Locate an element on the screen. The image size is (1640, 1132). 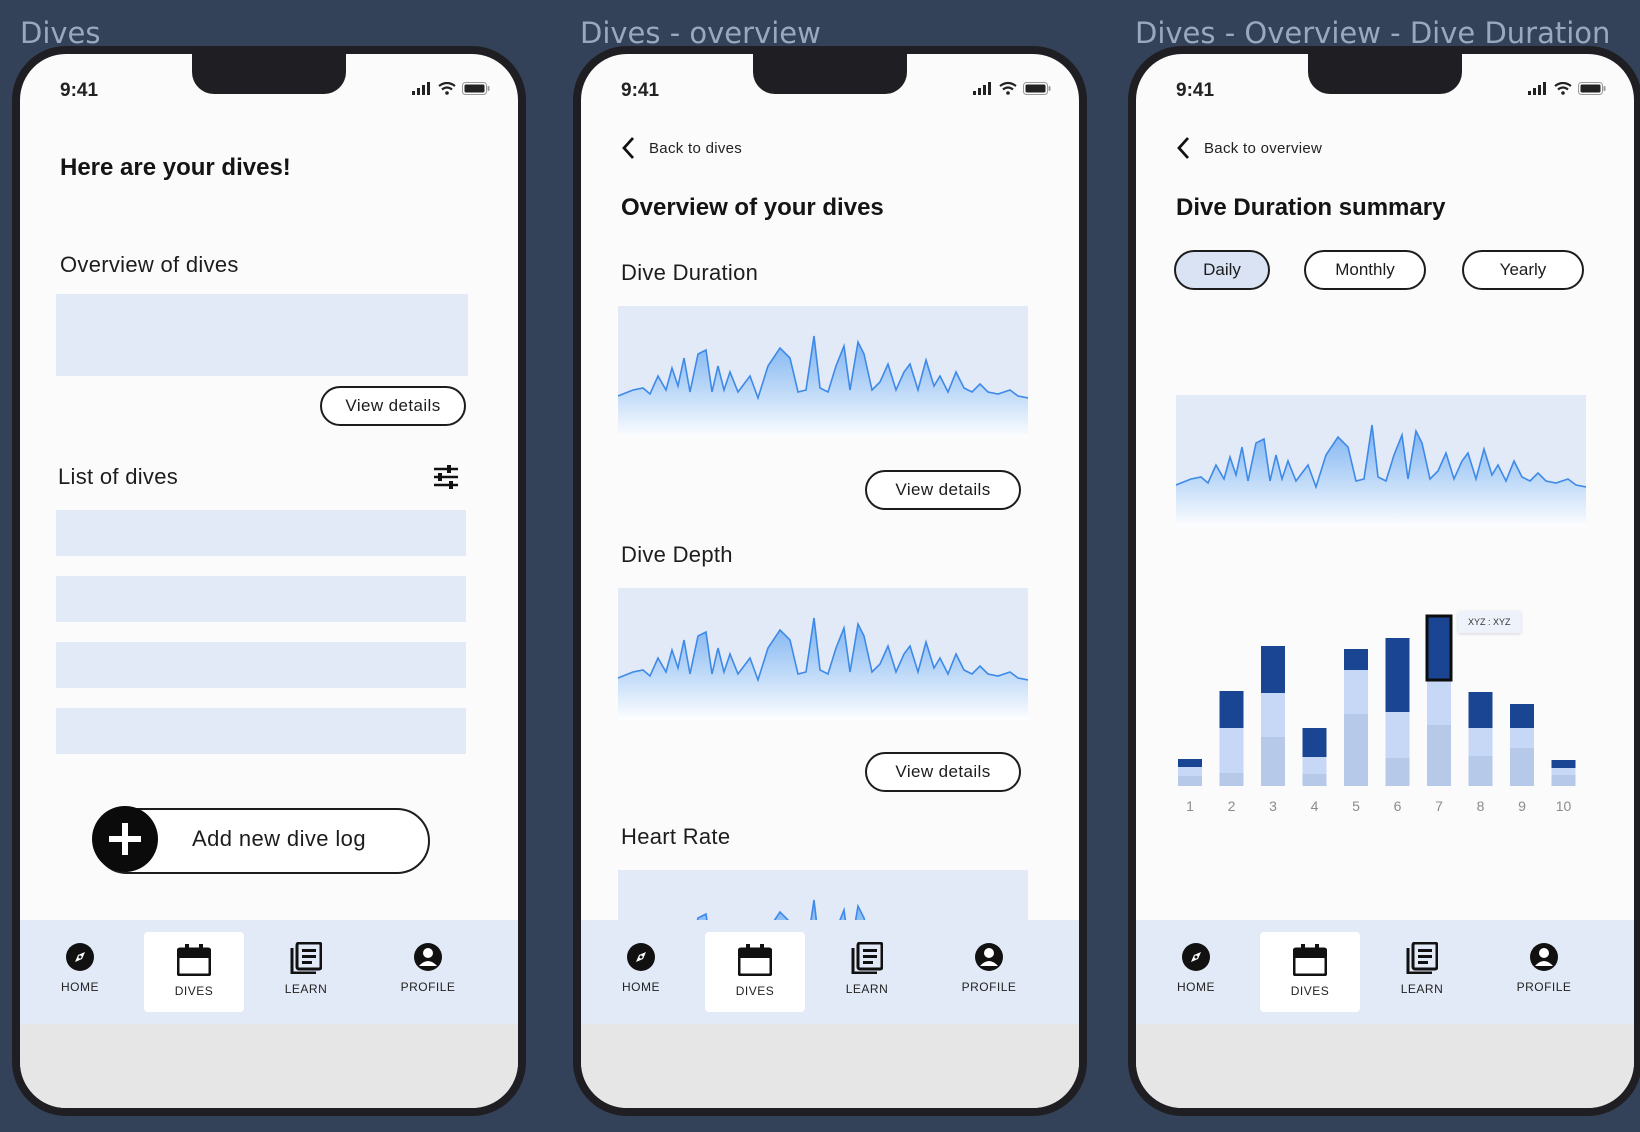
tab-daily: Daily is located at coordinates (1222, 270).